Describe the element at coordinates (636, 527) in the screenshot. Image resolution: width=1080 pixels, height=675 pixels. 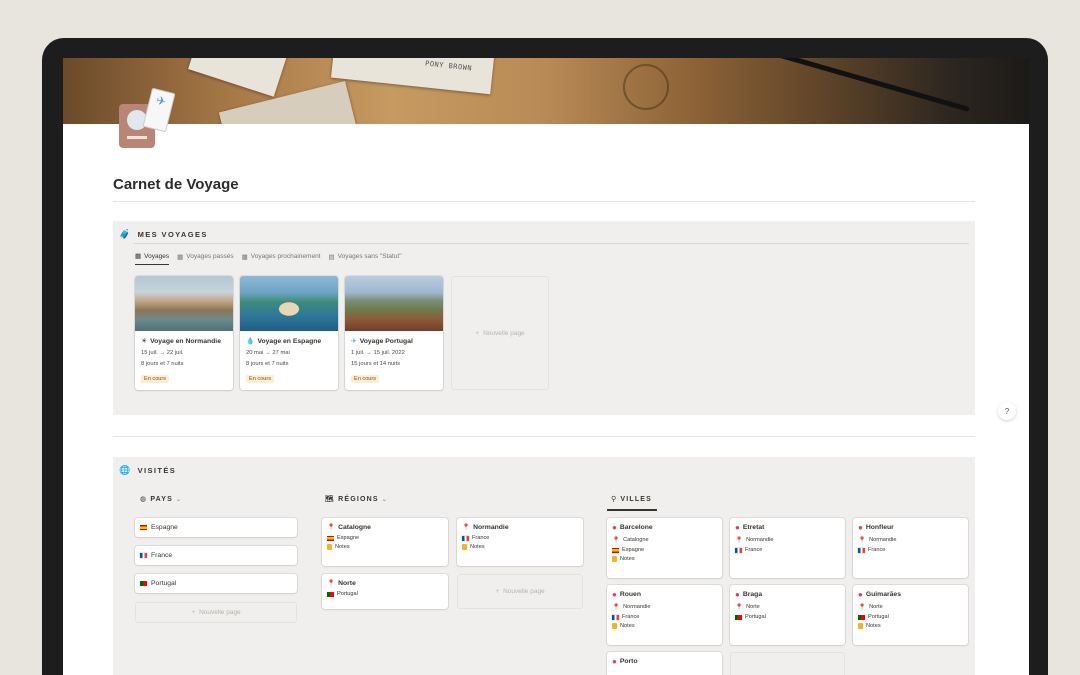
I see `city-name: Barcelone` at that location.